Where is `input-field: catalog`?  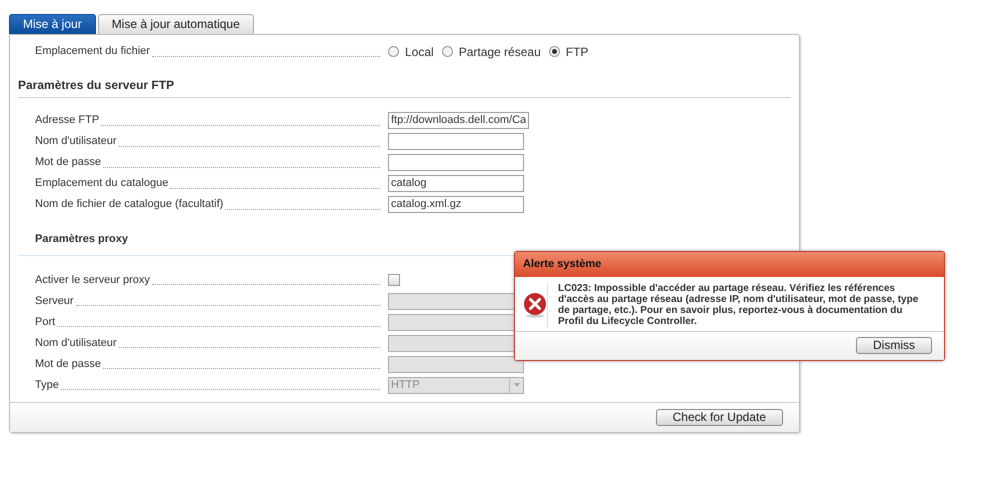 input-field: catalog is located at coordinates (456, 183).